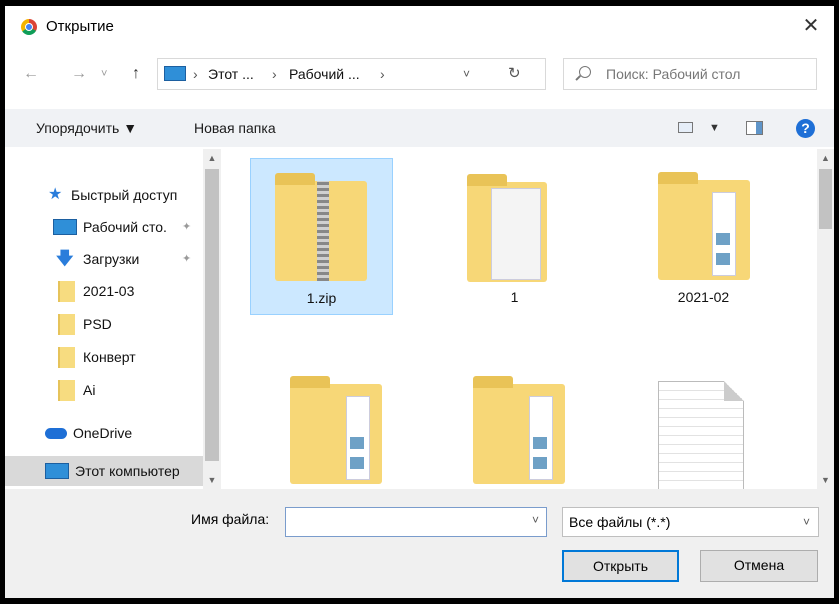 Image resolution: width=839 pixels, height=604 pixels. Describe the element at coordinates (86, 128) in the screenshot. I see `organize-button: Упорядочить ▼` at that location.